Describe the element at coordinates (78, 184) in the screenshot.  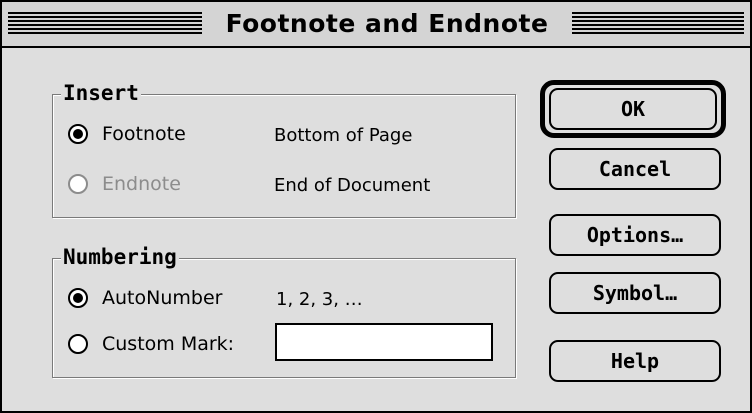
I see `endnote-radio` at that location.